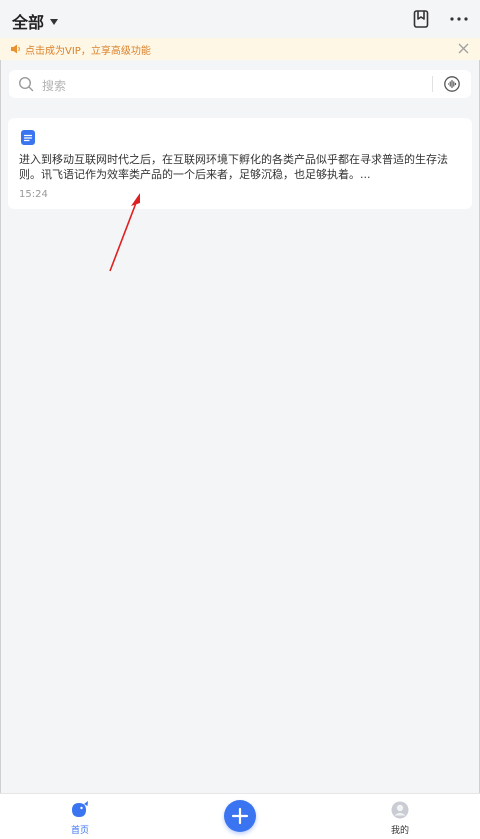 The width and height of the screenshot is (480, 839). Describe the element at coordinates (240, 19) in the screenshot. I see `top-bar: 全部` at that location.